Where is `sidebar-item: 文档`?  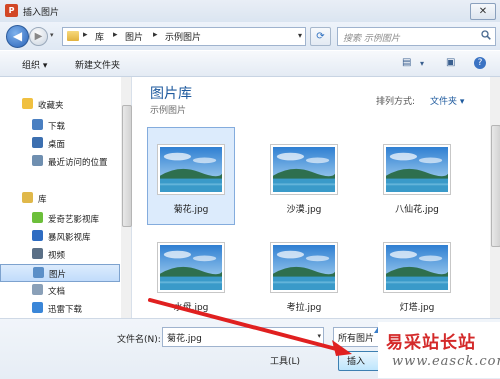
sidebar-item: 文档 is located at coordinates (60, 290).